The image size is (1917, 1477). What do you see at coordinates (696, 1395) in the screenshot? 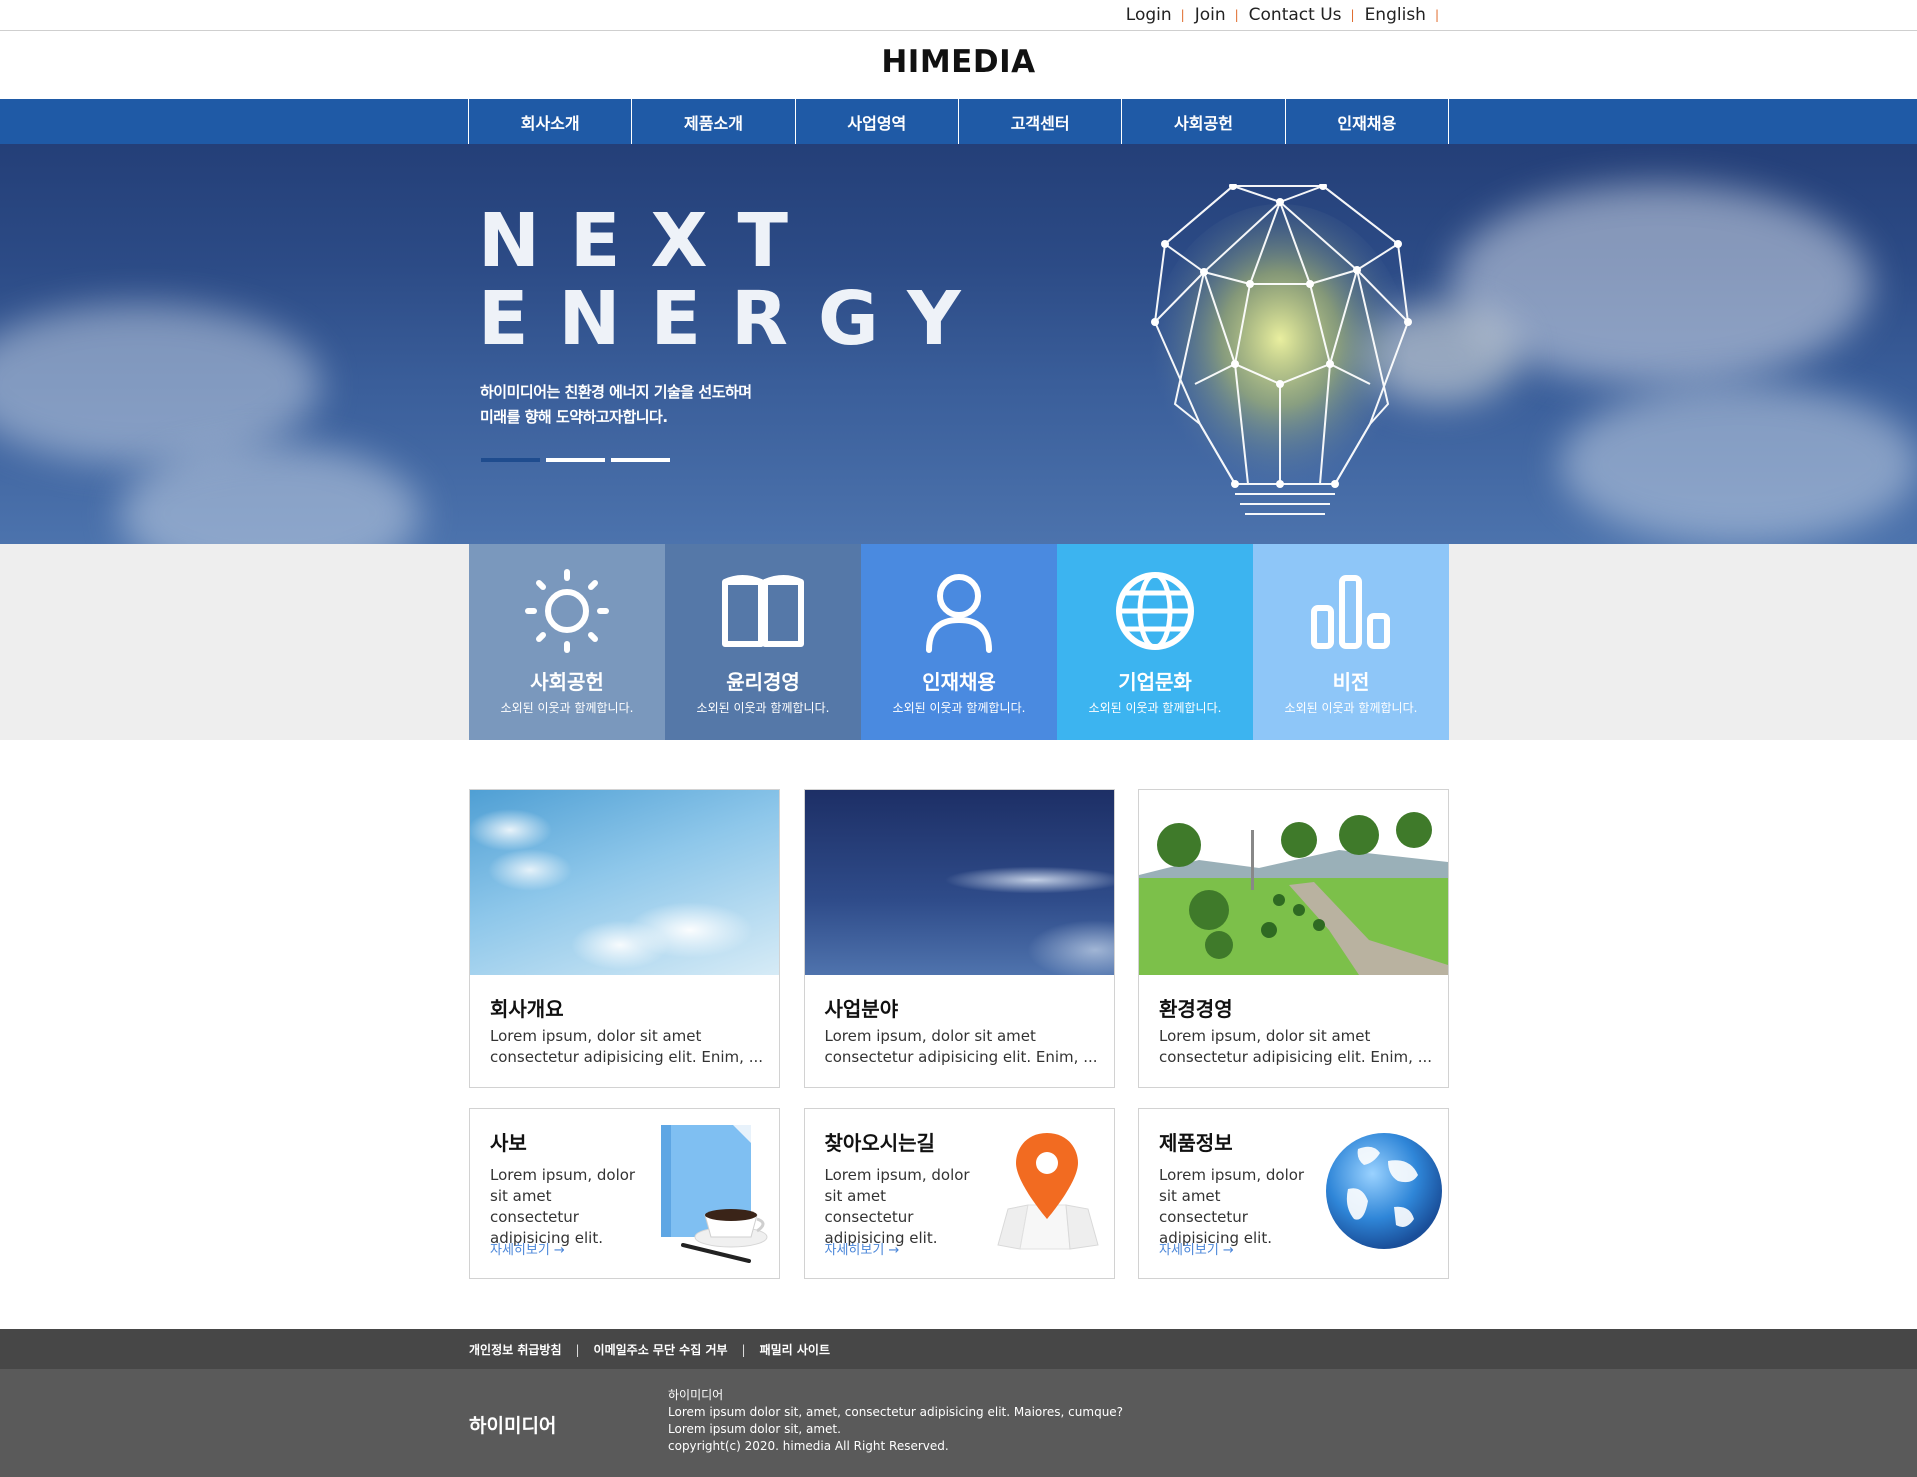
I see `footer-info-line: 하이미디어` at bounding box center [696, 1395].